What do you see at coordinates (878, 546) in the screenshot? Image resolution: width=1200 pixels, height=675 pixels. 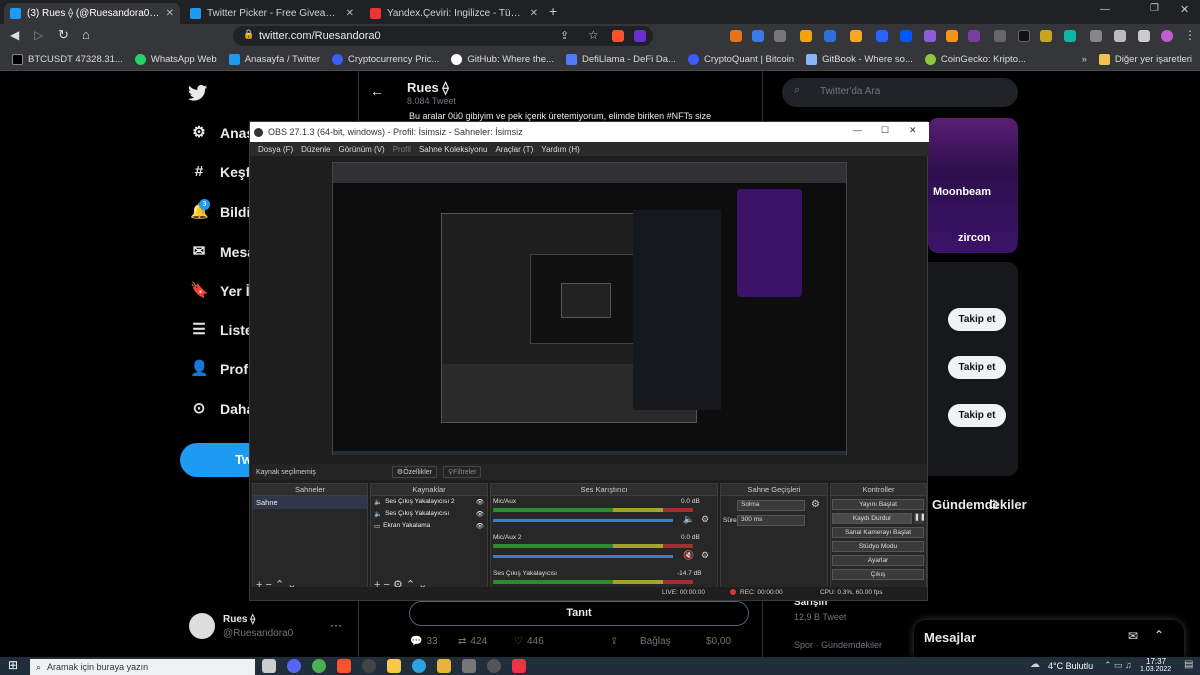 I see `studio-mode-button: Stüdyo Modu` at bounding box center [878, 546].